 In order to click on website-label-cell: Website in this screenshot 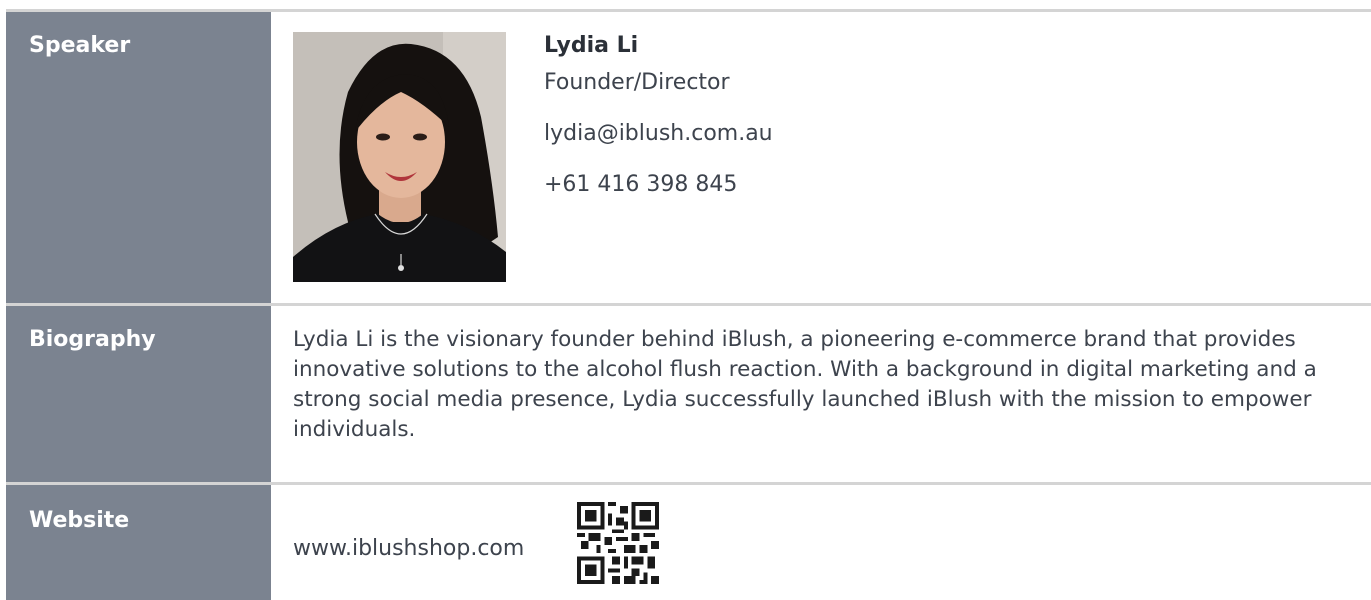, I will do `click(138, 542)`.